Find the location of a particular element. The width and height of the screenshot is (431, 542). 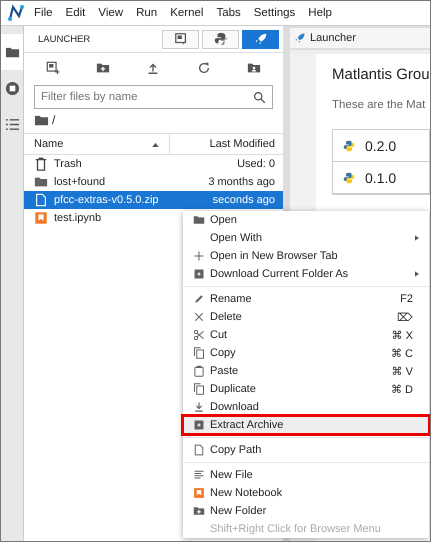

menu-item: Rename F2 is located at coordinates (306, 299).